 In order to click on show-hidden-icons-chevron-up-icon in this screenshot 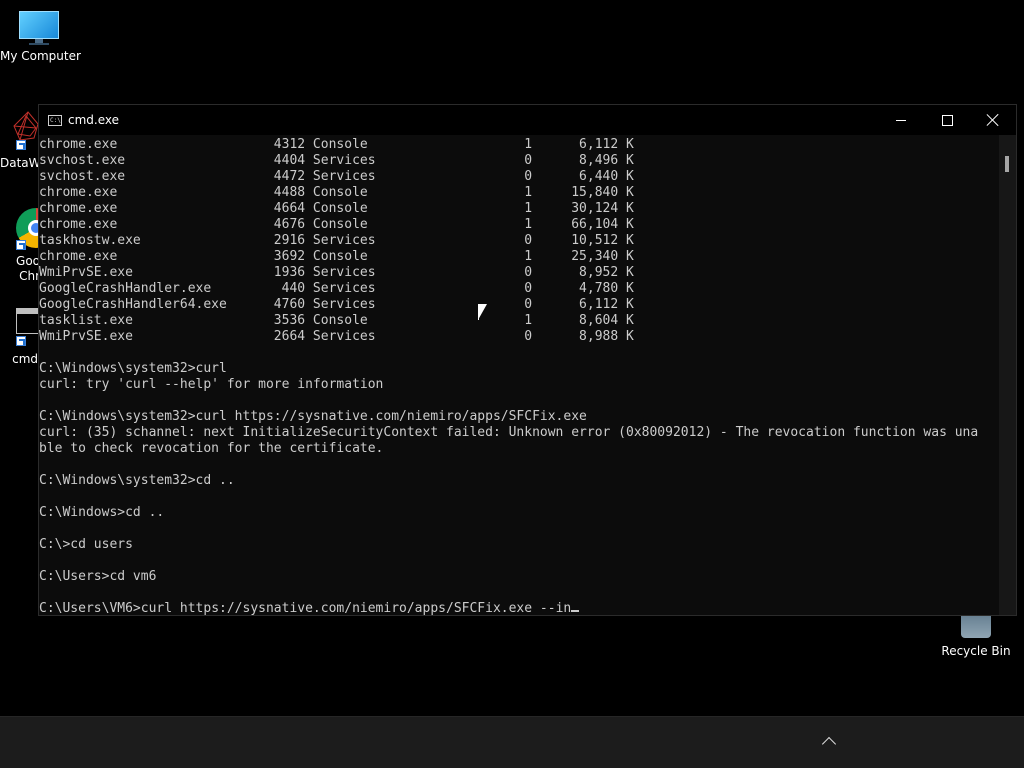, I will do `click(829, 744)`.